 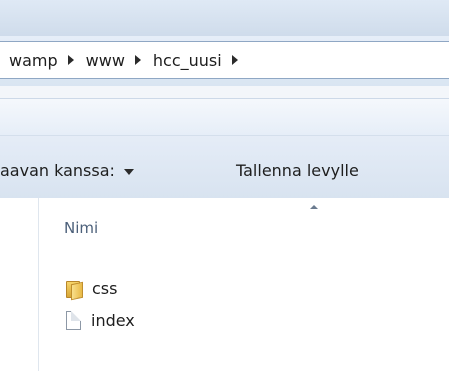 I want to click on burn-to-disc-button: Tallenna levylle, so click(x=297, y=170).